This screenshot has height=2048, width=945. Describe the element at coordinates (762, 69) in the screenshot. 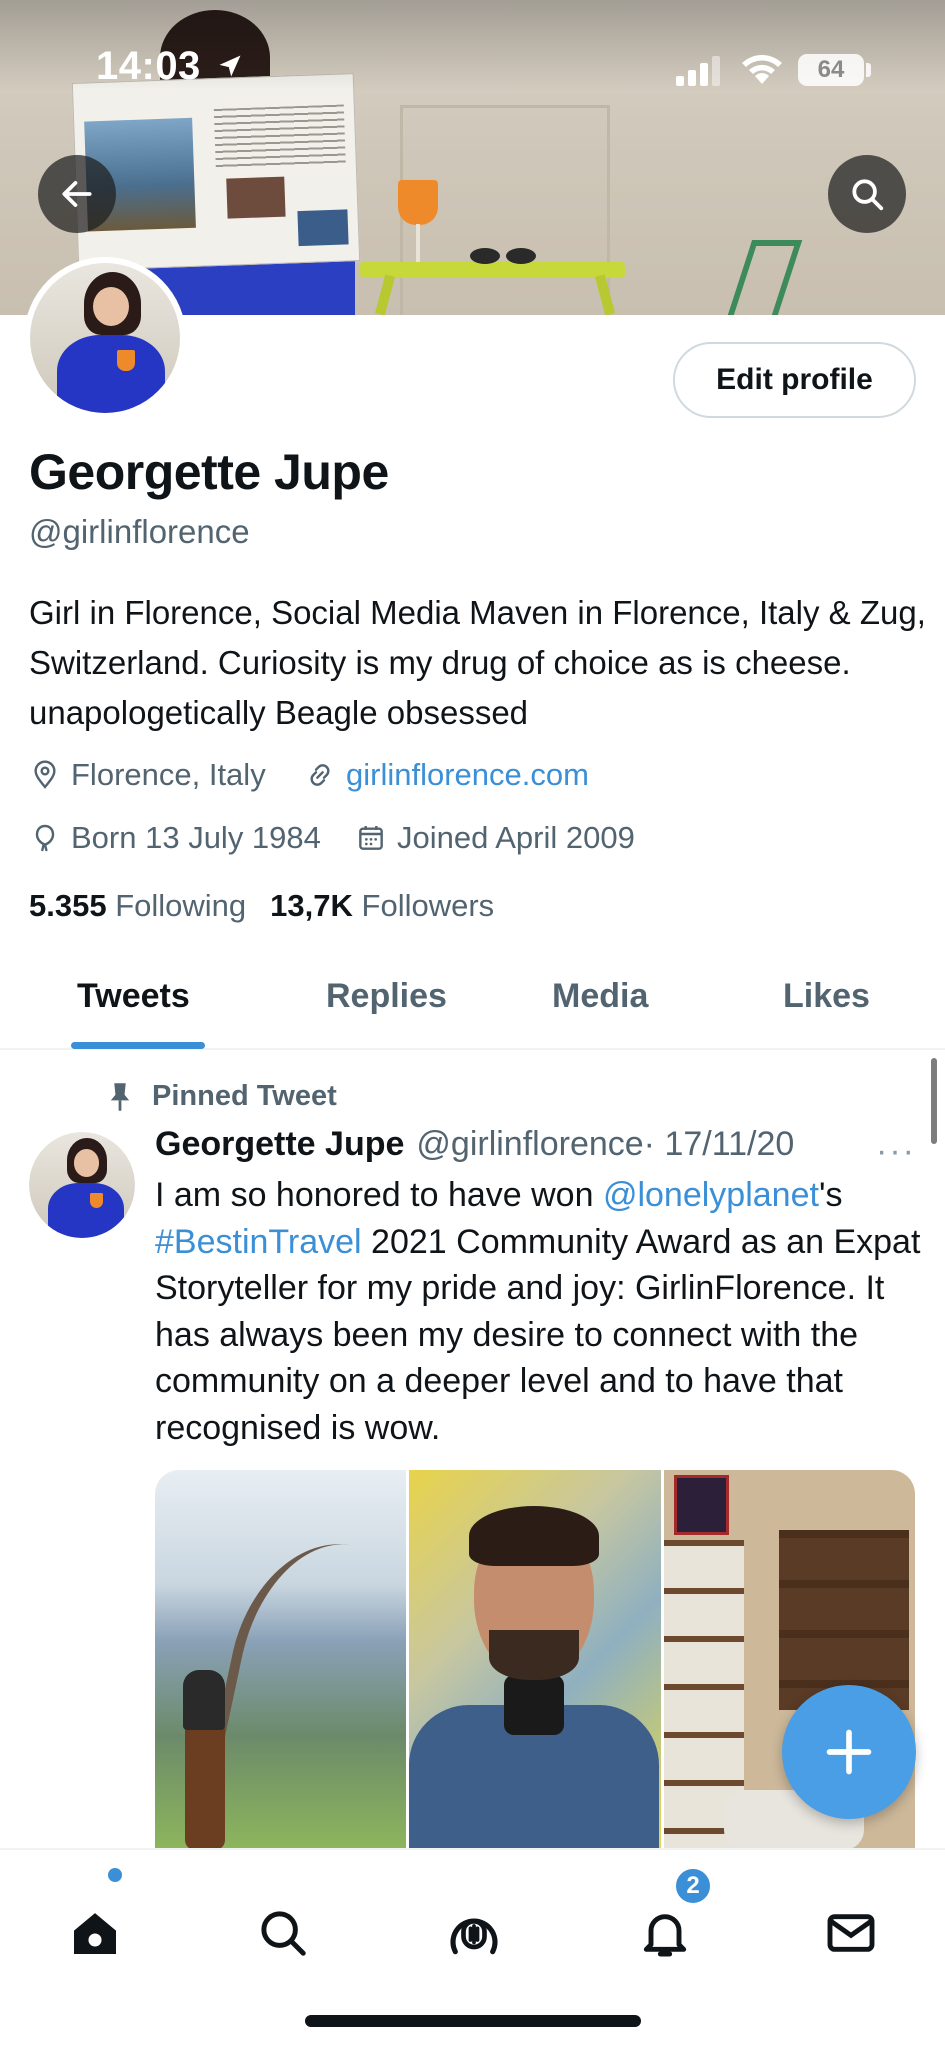

I see `wifi-icon` at that location.